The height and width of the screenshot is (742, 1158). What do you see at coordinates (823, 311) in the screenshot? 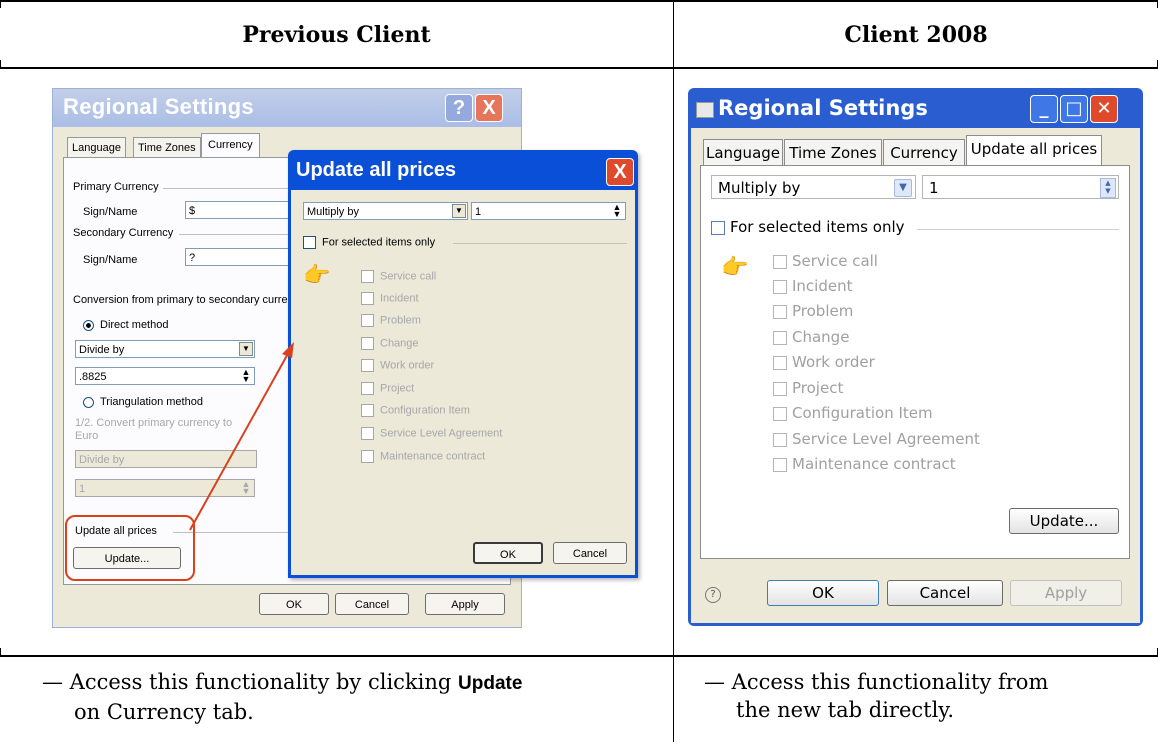
I see `item-label: Problem` at bounding box center [823, 311].